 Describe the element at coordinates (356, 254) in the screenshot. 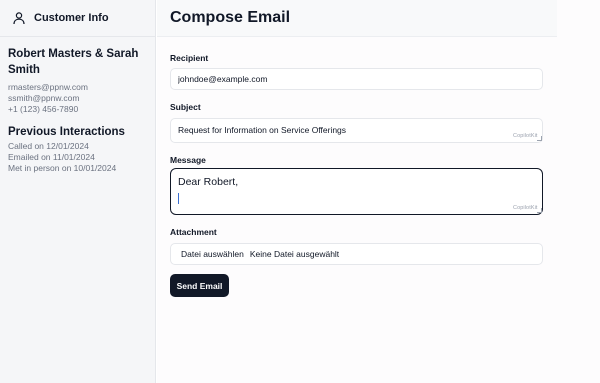

I see `attachment-input: Datei auswählen Keine Datei ausgewählt` at that location.